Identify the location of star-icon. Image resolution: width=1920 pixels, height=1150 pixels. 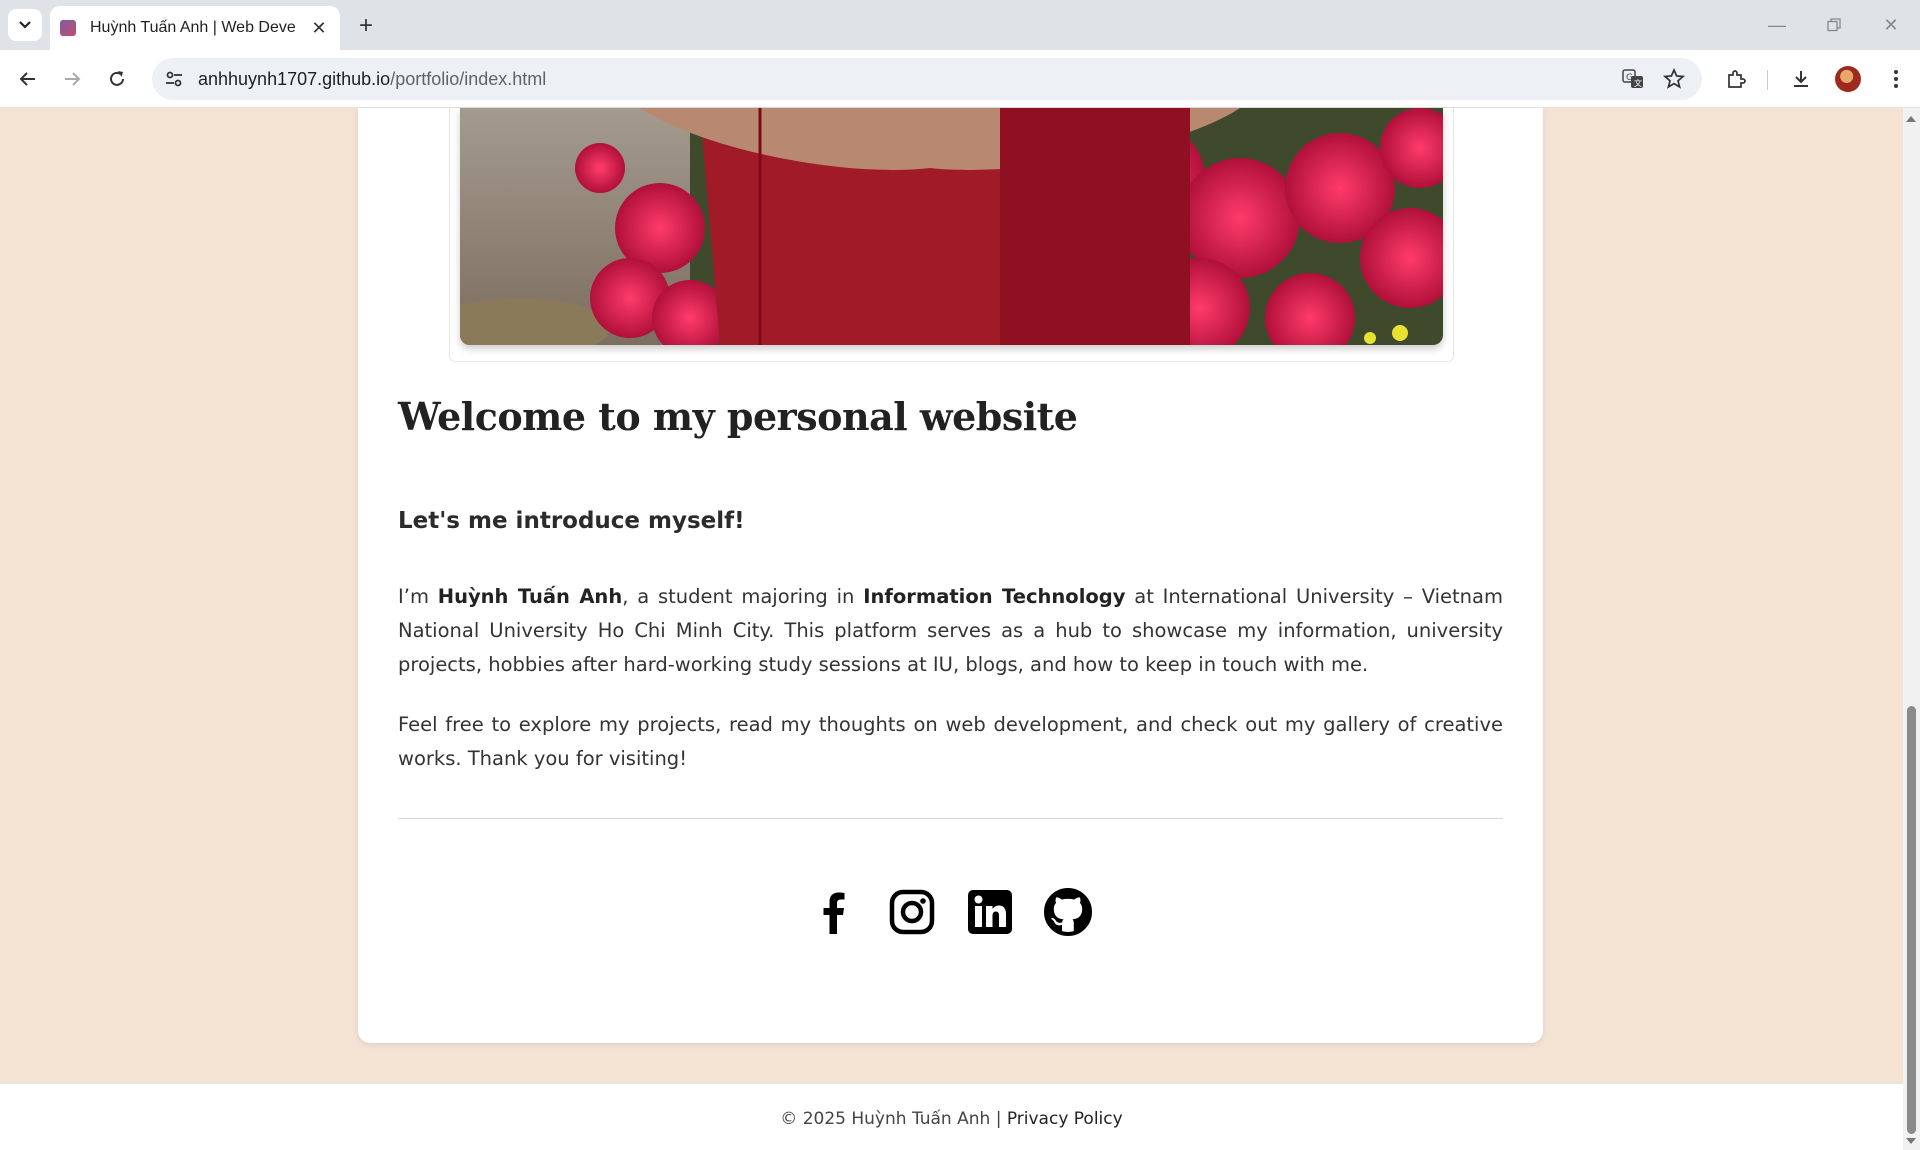
(1674, 78).